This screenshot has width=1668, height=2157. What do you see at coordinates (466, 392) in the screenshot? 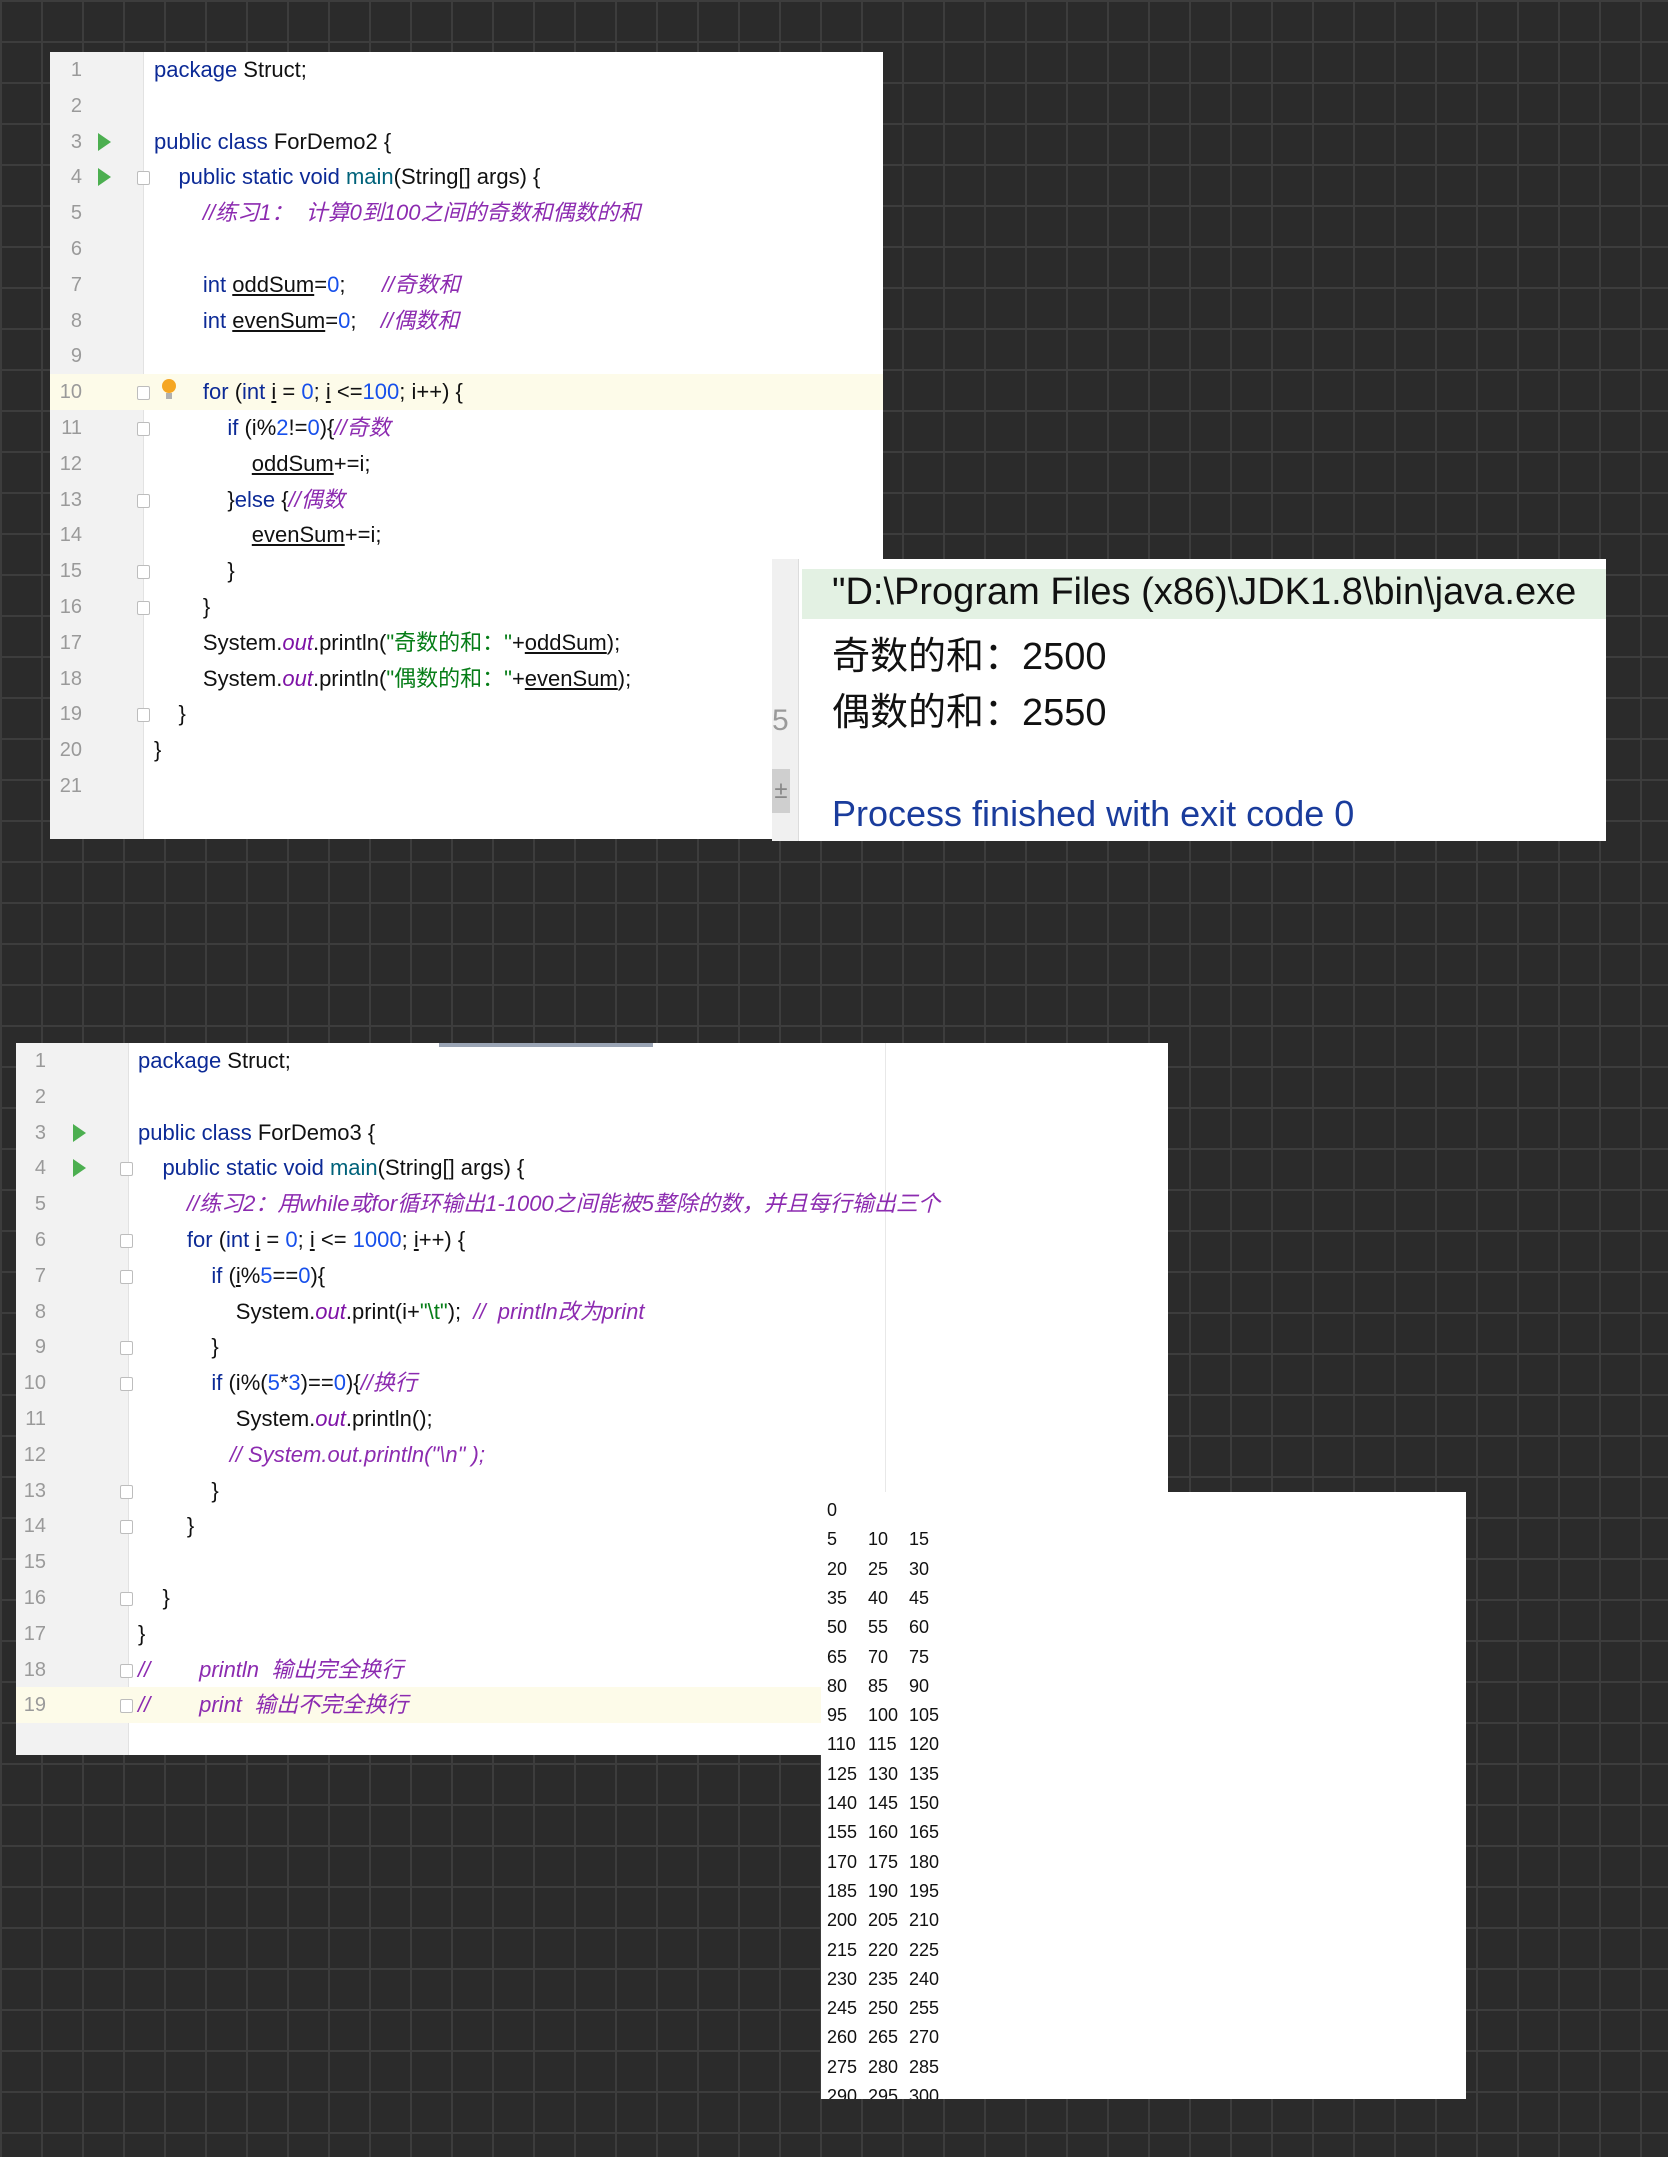
I see `code-line: 10 for (int i = 0; i <=100; i++) {` at bounding box center [466, 392].